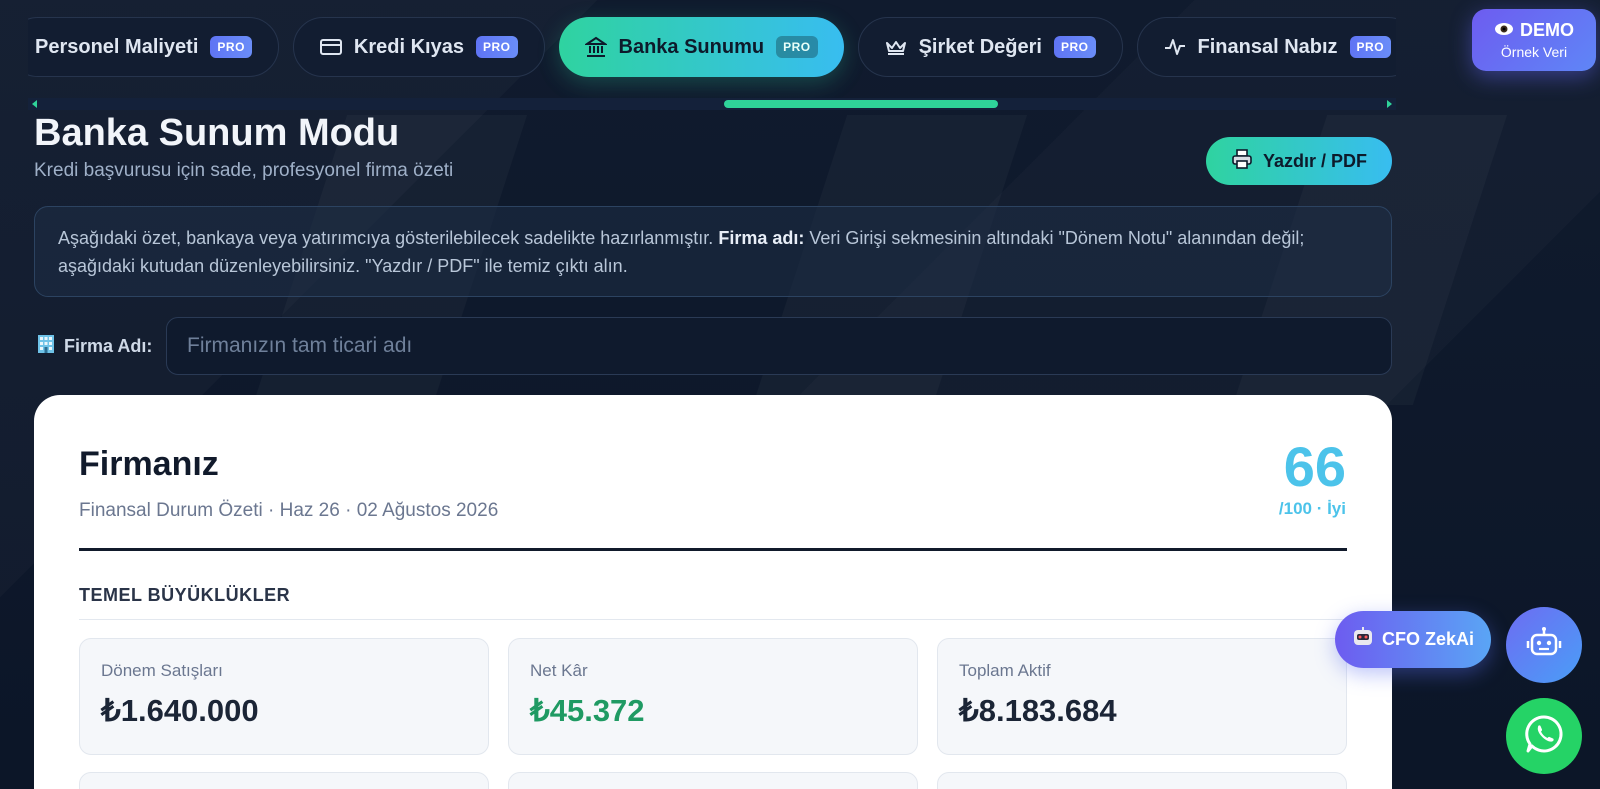  What do you see at coordinates (46, 346) in the screenshot?
I see `building-icon` at bounding box center [46, 346].